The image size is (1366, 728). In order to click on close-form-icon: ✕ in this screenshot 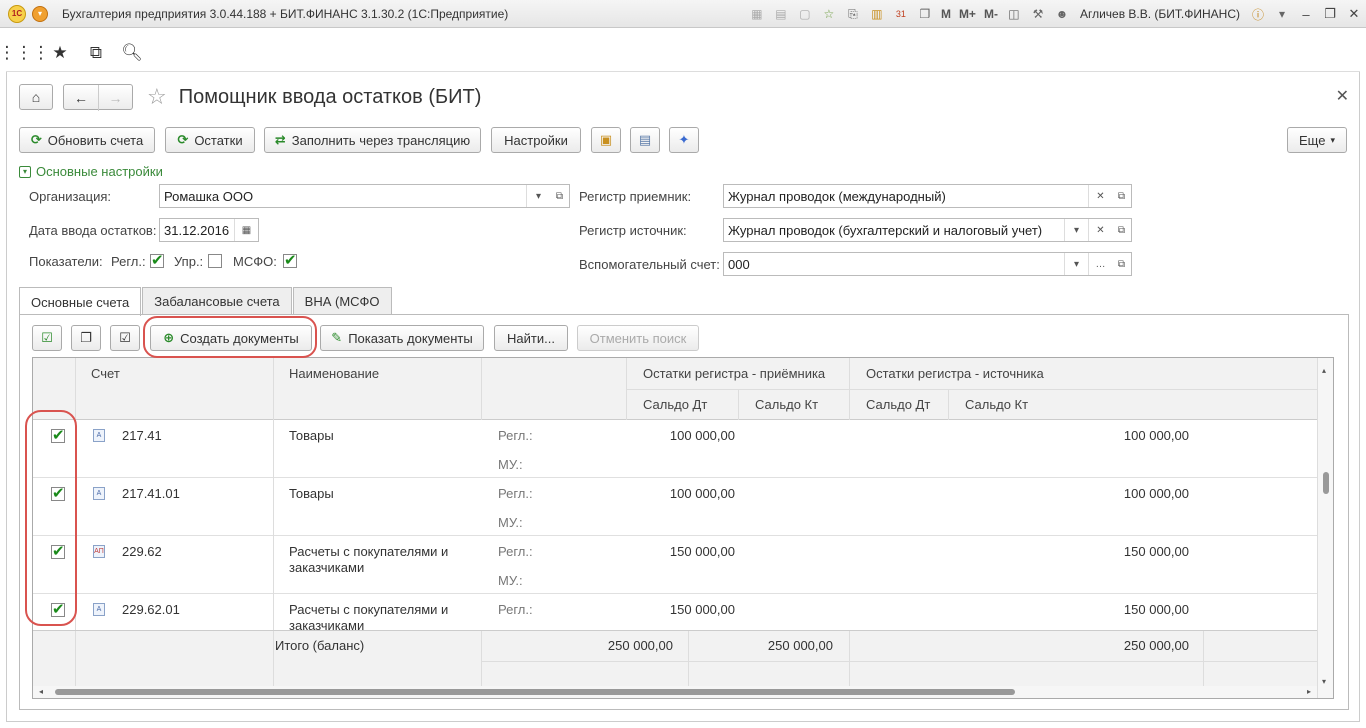, I will do `click(1342, 96)`.